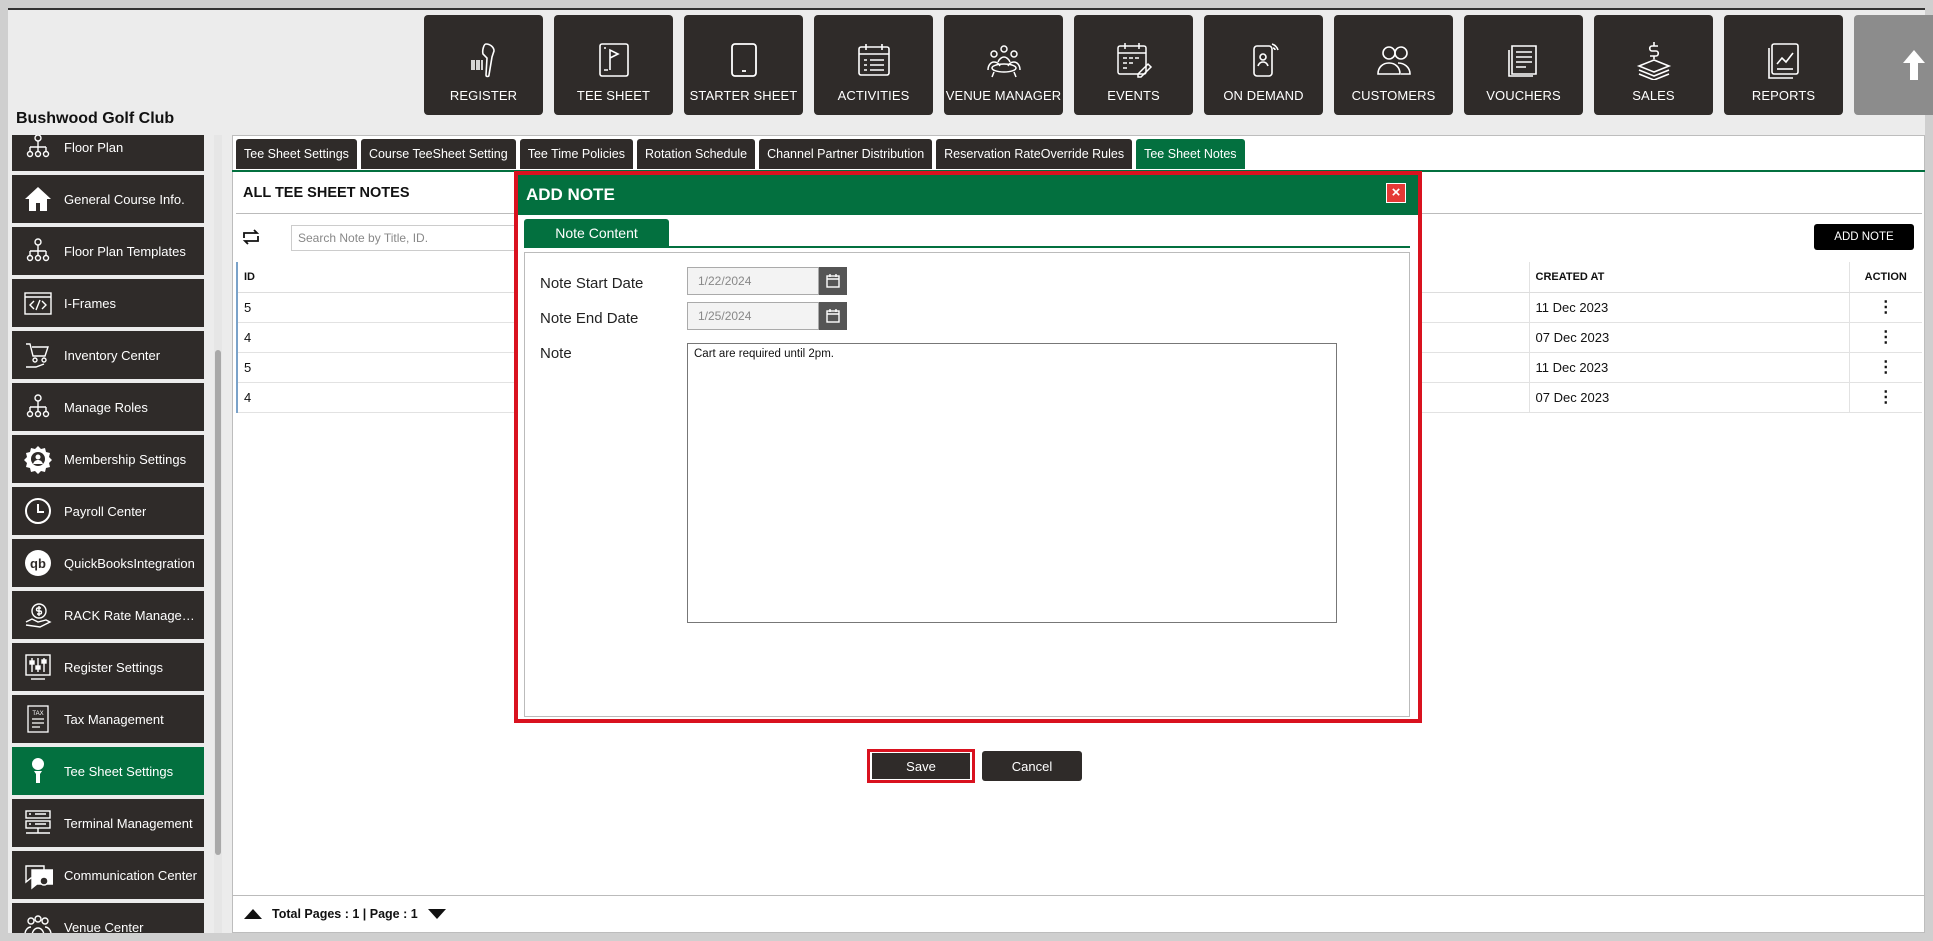 The image size is (1933, 941). I want to click on clock-icon, so click(38, 511).